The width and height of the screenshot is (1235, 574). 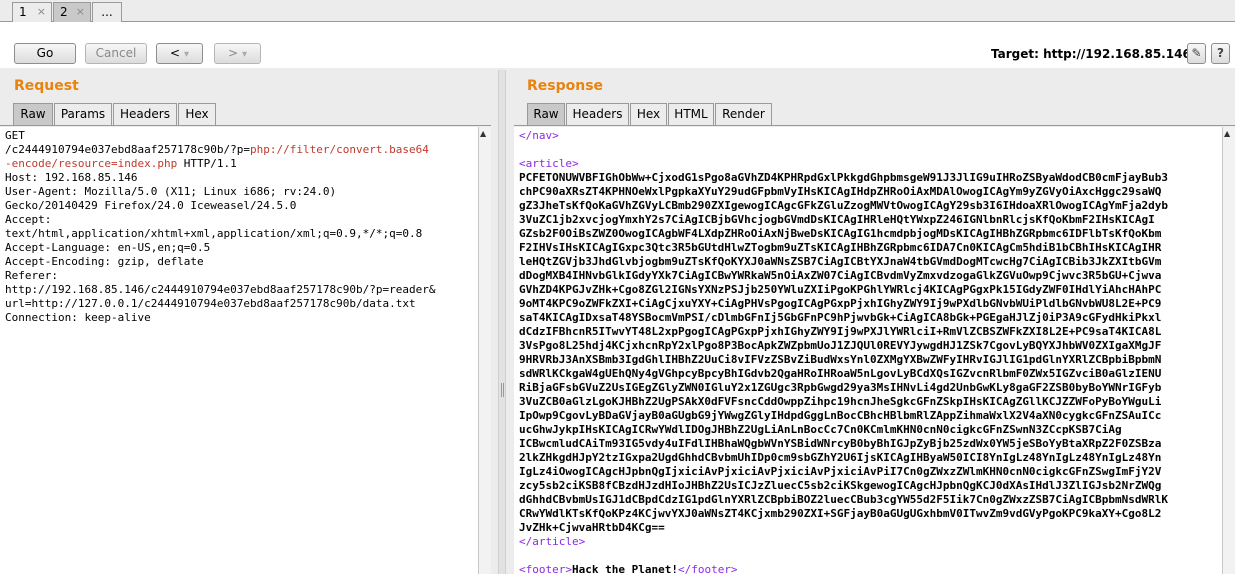 What do you see at coordinates (502, 390) in the screenshot?
I see `splitter-grip-icon` at bounding box center [502, 390].